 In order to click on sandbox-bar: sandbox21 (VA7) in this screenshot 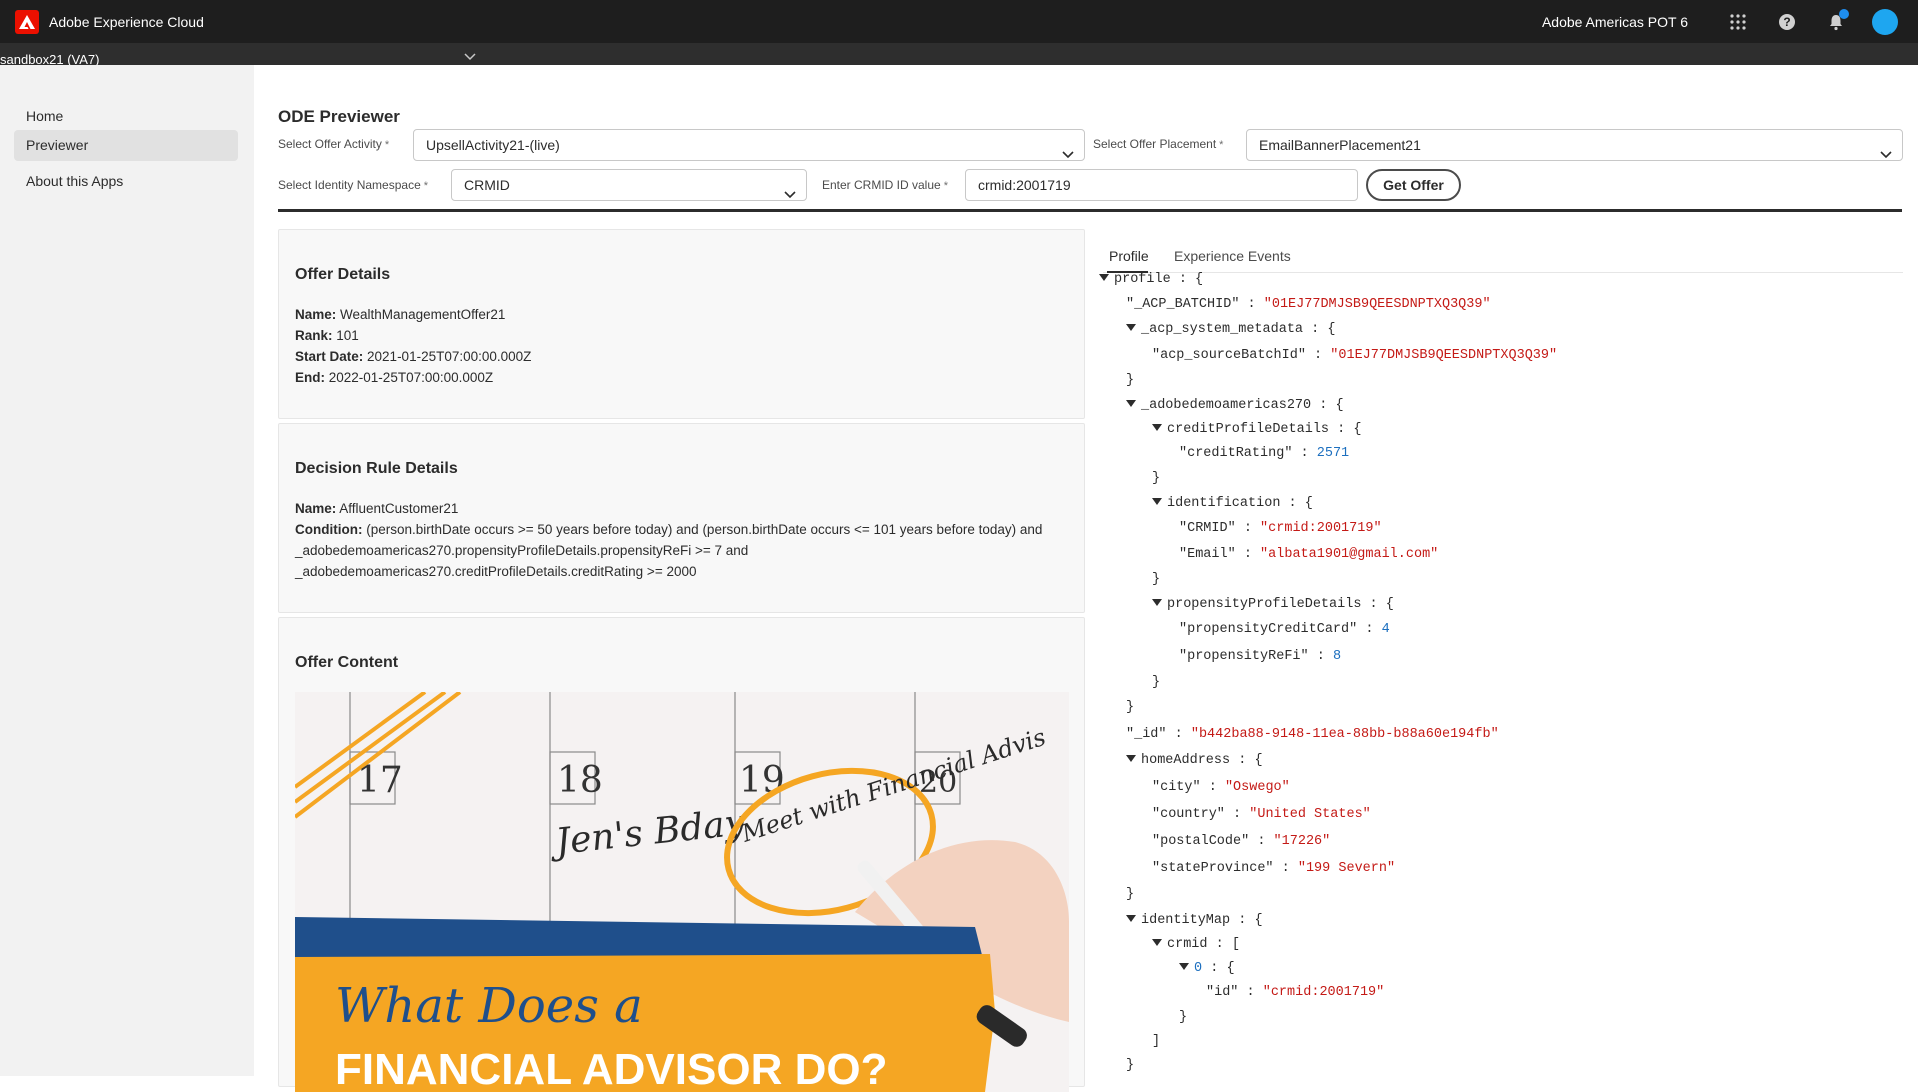, I will do `click(959, 55)`.